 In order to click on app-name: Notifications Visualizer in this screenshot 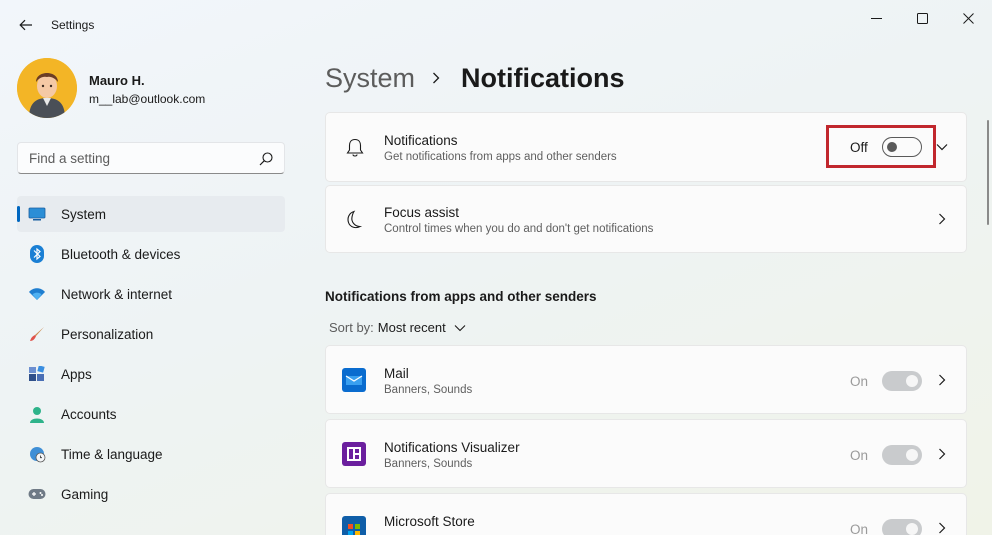, I will do `click(452, 447)`.